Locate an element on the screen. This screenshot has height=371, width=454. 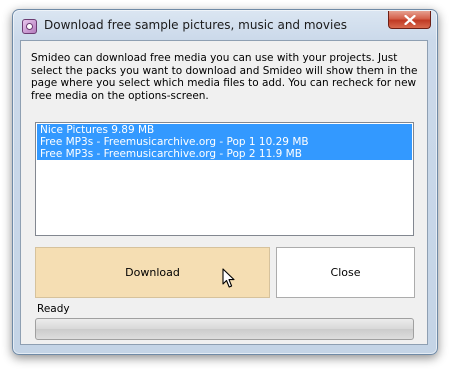
window-close-button is located at coordinates (409, 20).